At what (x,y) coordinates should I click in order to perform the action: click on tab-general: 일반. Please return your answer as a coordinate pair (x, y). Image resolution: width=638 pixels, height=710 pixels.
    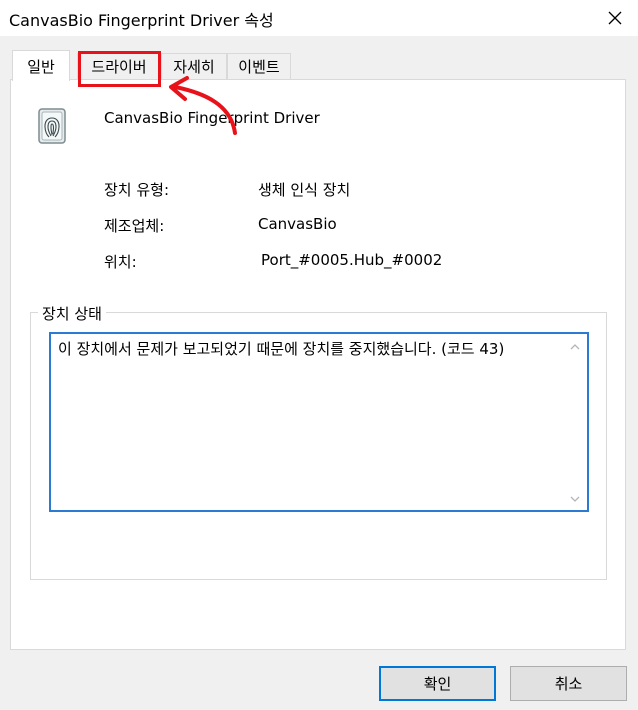
    Looking at the image, I should click on (41, 65).